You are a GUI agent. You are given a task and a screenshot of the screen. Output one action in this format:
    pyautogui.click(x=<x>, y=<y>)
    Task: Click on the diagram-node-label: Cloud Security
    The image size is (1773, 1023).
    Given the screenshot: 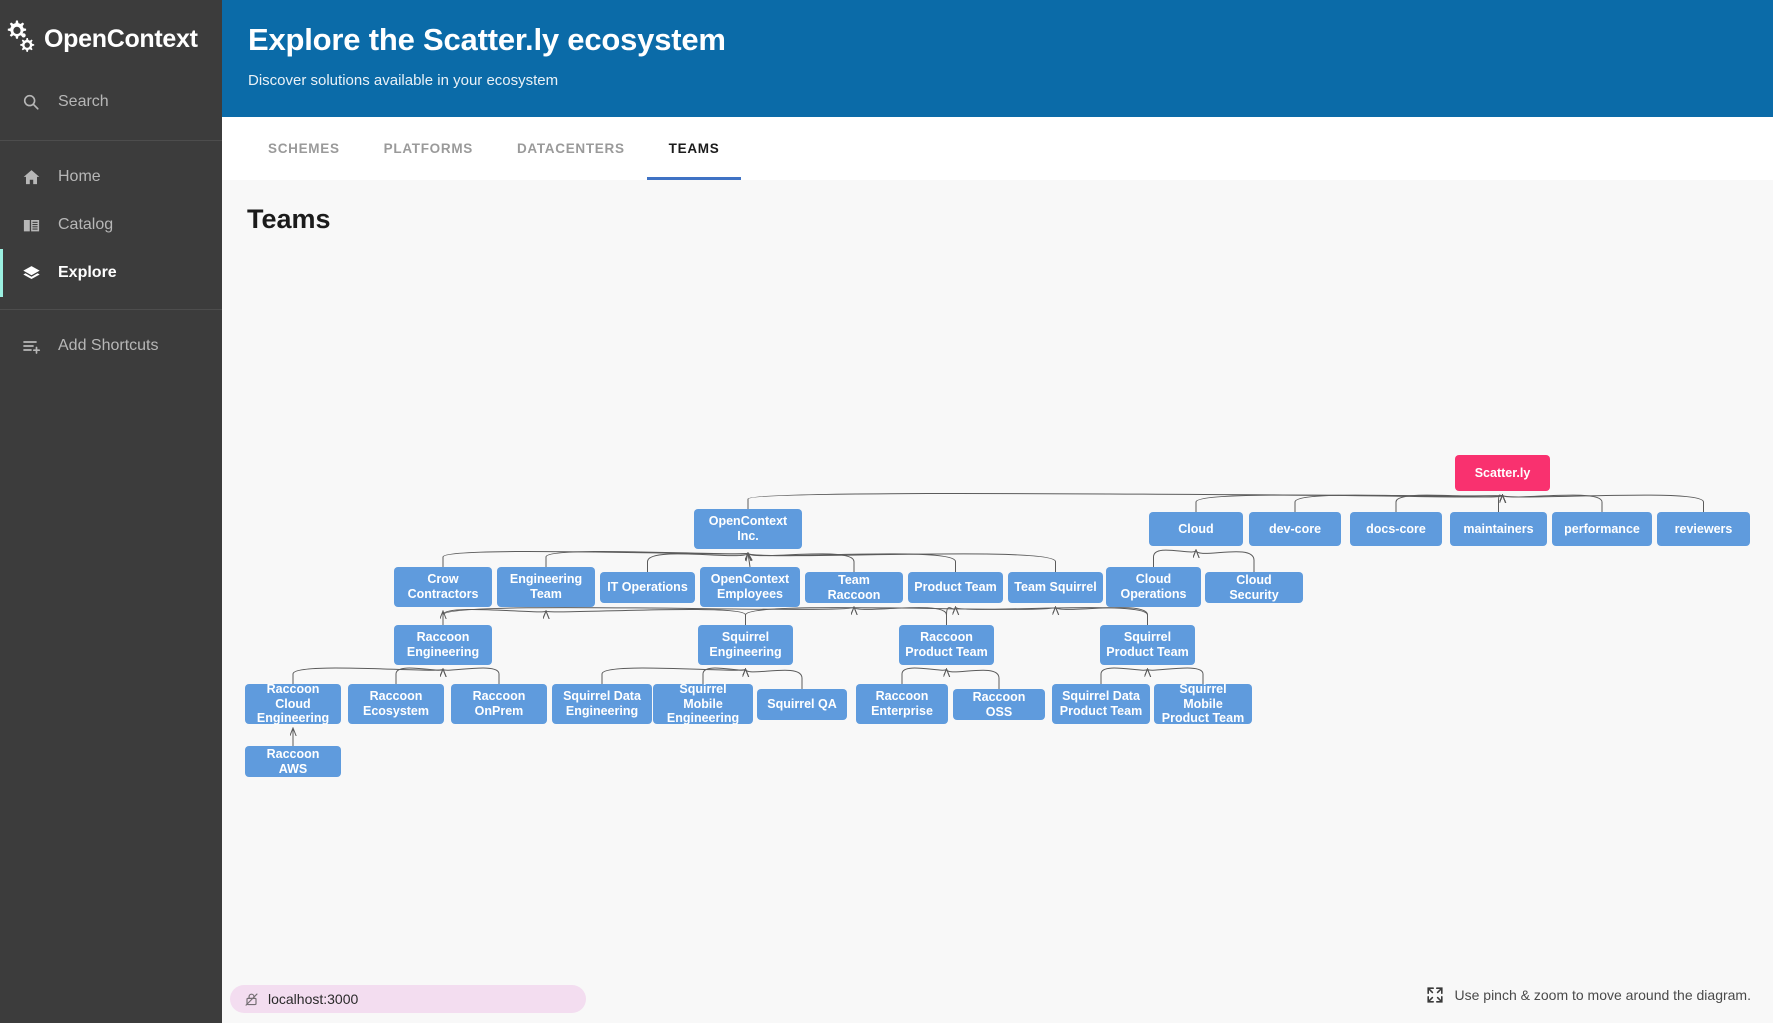 What is the action you would take?
    pyautogui.click(x=1254, y=587)
    